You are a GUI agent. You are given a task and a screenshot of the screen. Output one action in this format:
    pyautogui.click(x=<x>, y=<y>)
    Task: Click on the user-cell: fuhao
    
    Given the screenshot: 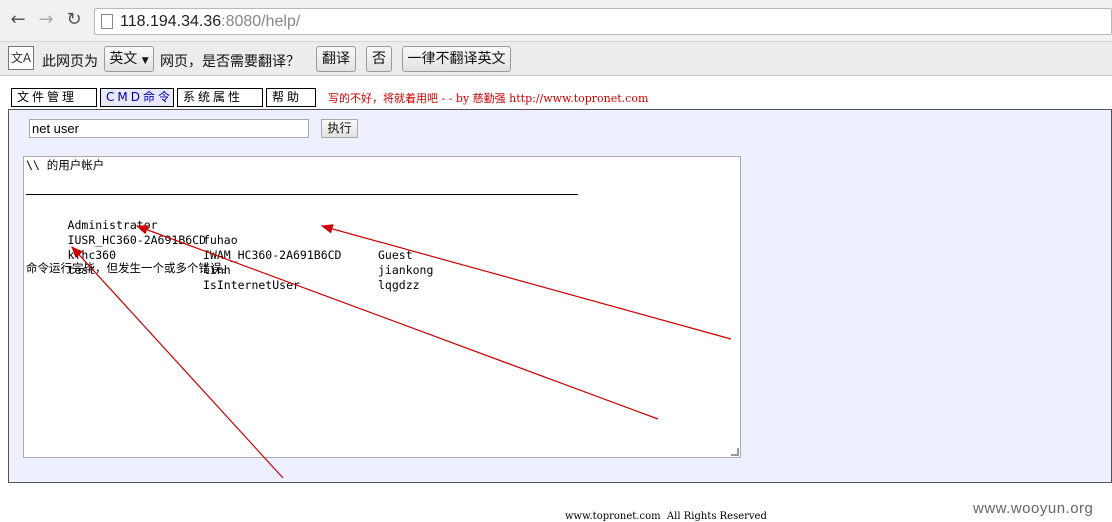 What is the action you would take?
    pyautogui.click(x=220, y=240)
    